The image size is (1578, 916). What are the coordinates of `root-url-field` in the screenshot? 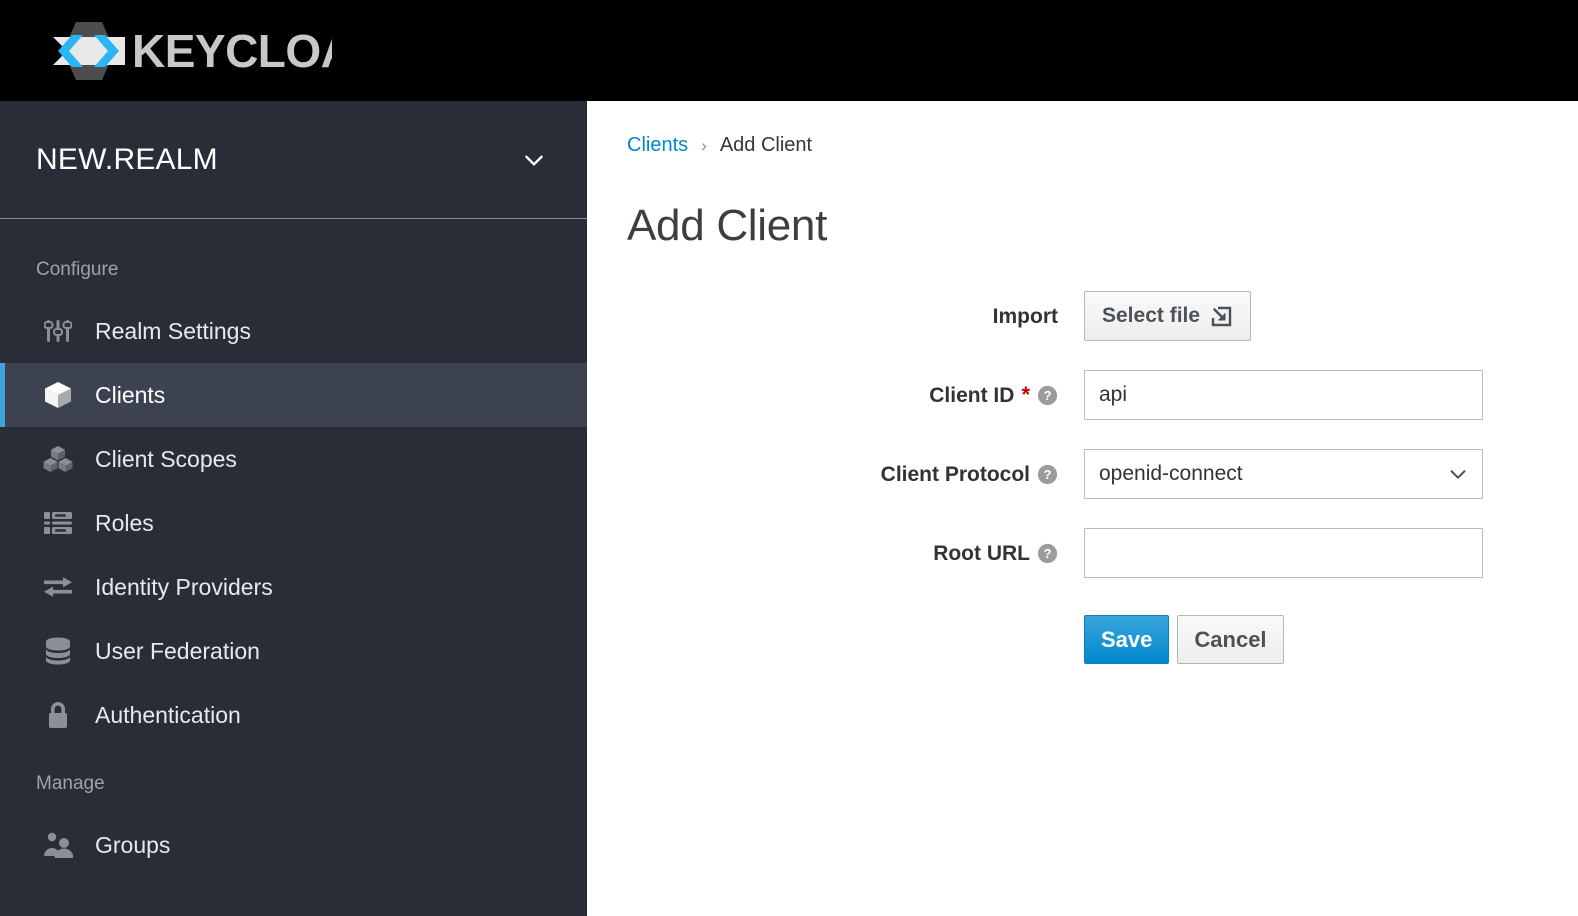 It's located at (1305, 553).